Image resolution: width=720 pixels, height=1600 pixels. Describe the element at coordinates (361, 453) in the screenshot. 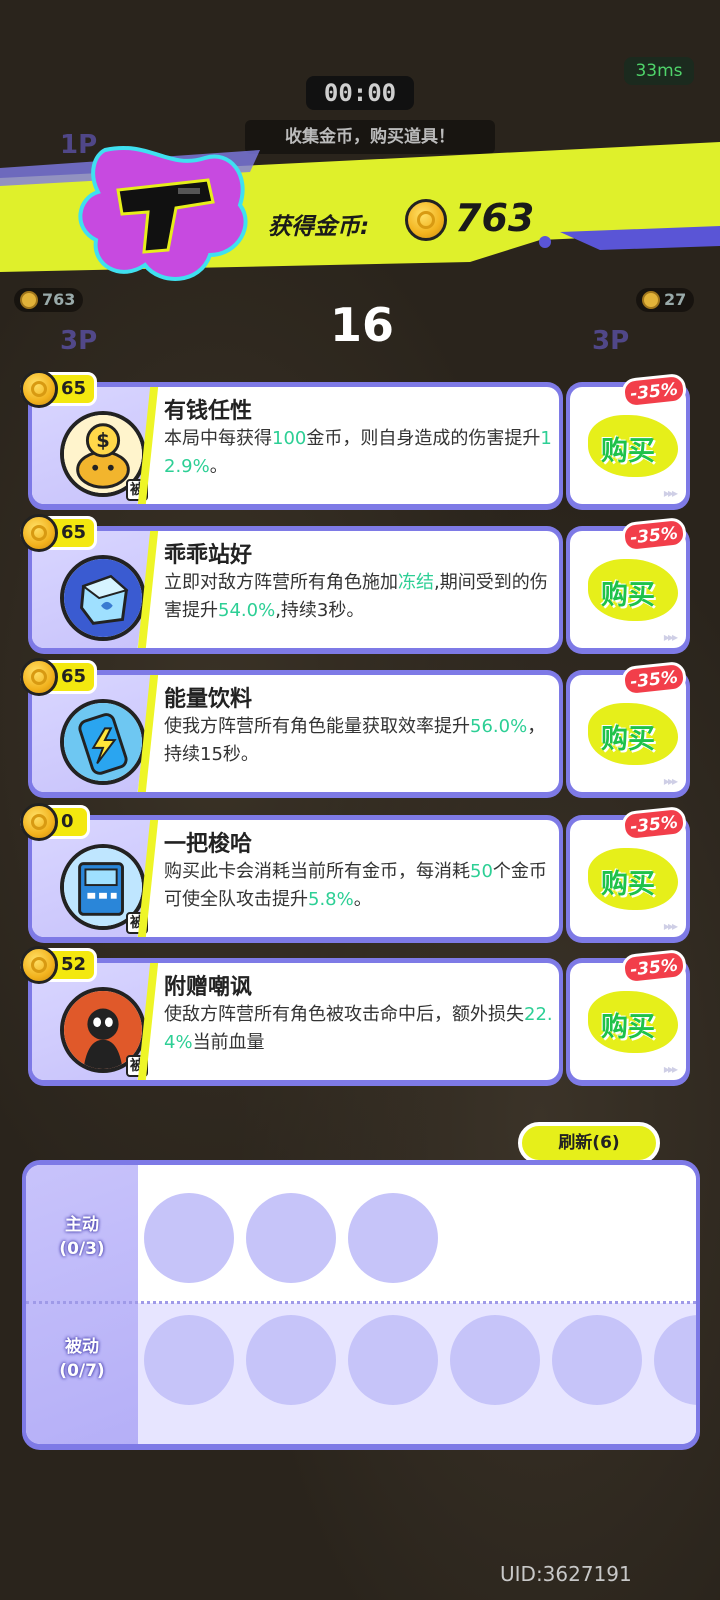

I see `card-description: 本局中每获得100金币，则自身造成的伤害提升12.9%。` at that location.